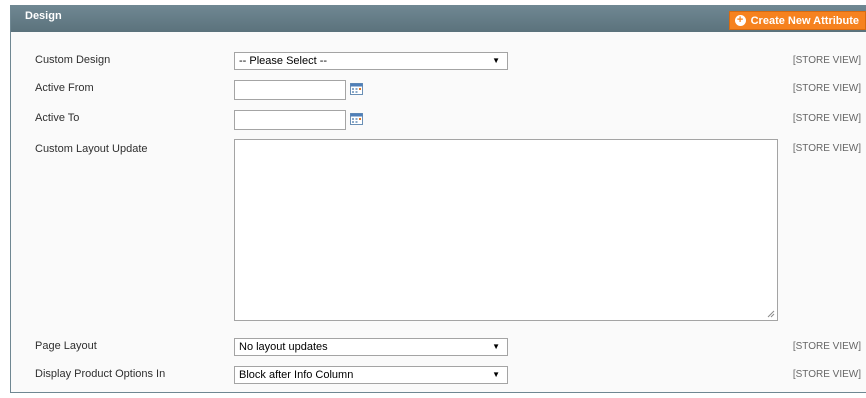  What do you see at coordinates (100, 374) in the screenshot?
I see `display-product-options-label: Display Product Options In` at bounding box center [100, 374].